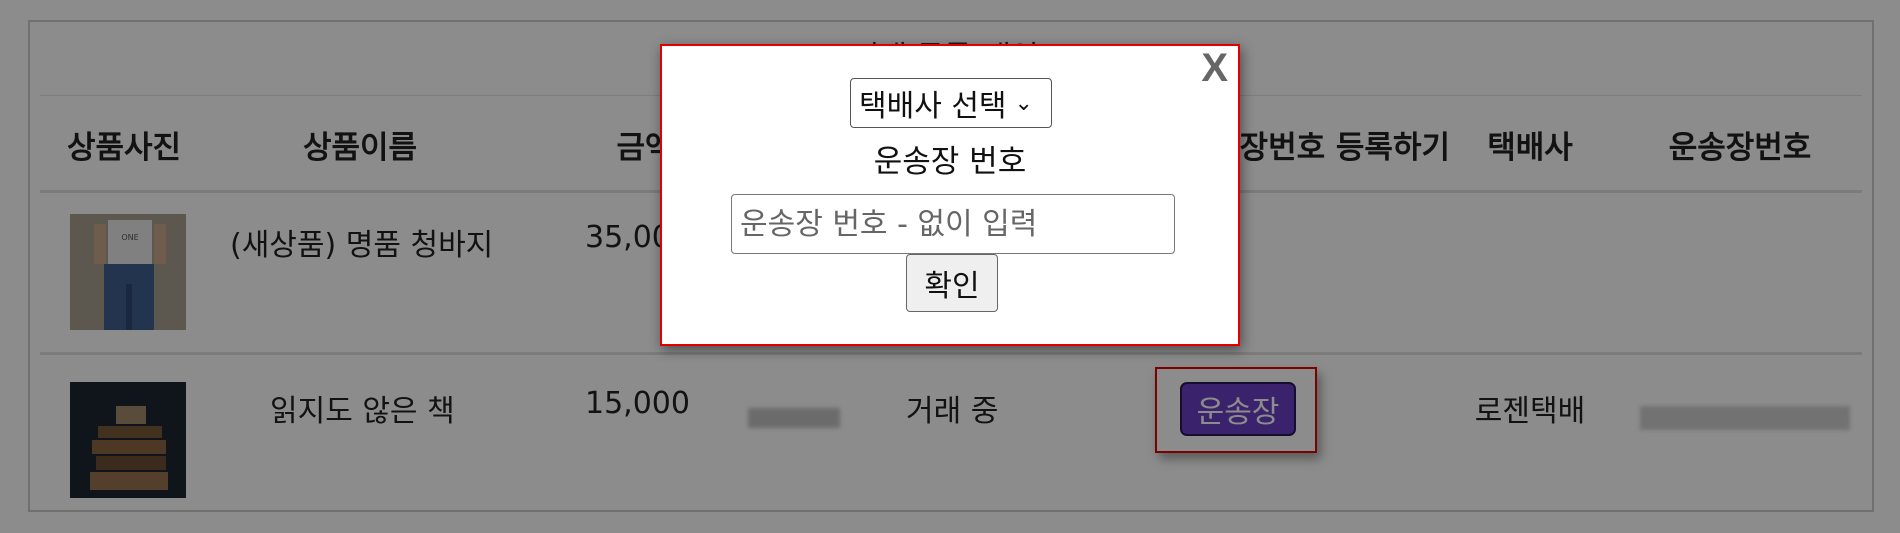 The width and height of the screenshot is (1900, 533). I want to click on chevron-down-icon: ⌄, so click(1023, 103).